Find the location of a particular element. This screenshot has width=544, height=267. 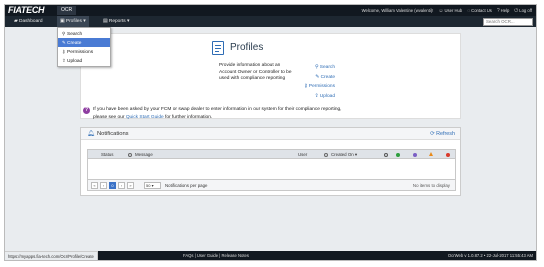

column-created-on-label: Created On ▾ is located at coordinates (344, 154).